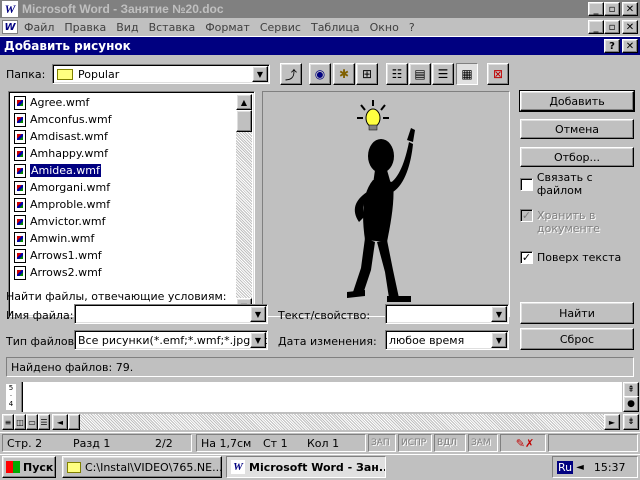 This screenshot has height=480, width=640. Describe the element at coordinates (320, 74) in the screenshot. I see `web-search-icon: ◉` at that location.